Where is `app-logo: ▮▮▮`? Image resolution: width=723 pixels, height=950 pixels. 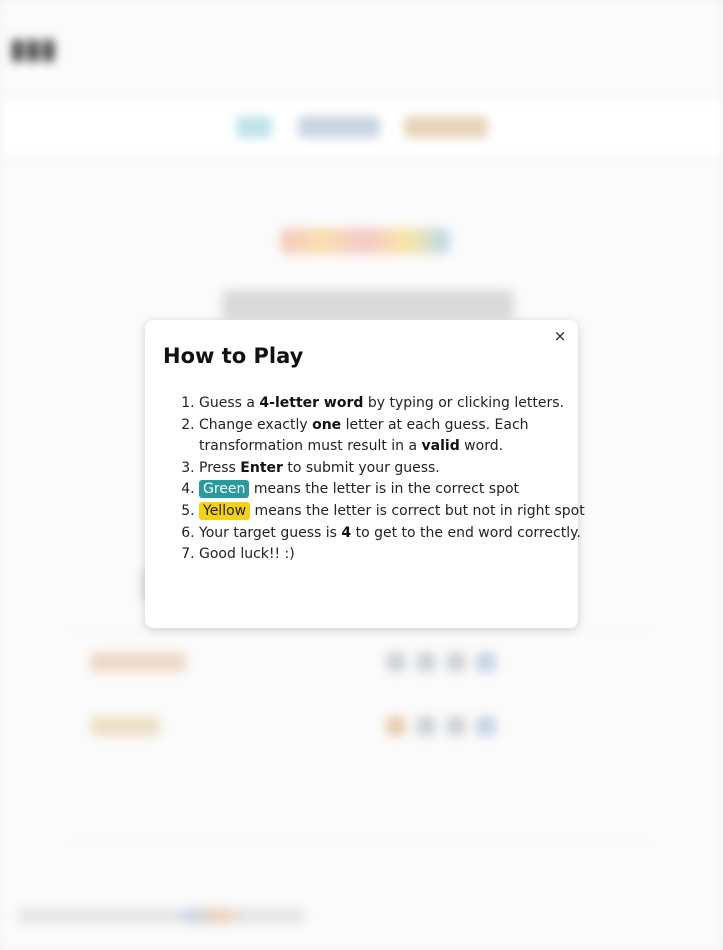 app-logo: ▮▮▮ is located at coordinates (33, 48).